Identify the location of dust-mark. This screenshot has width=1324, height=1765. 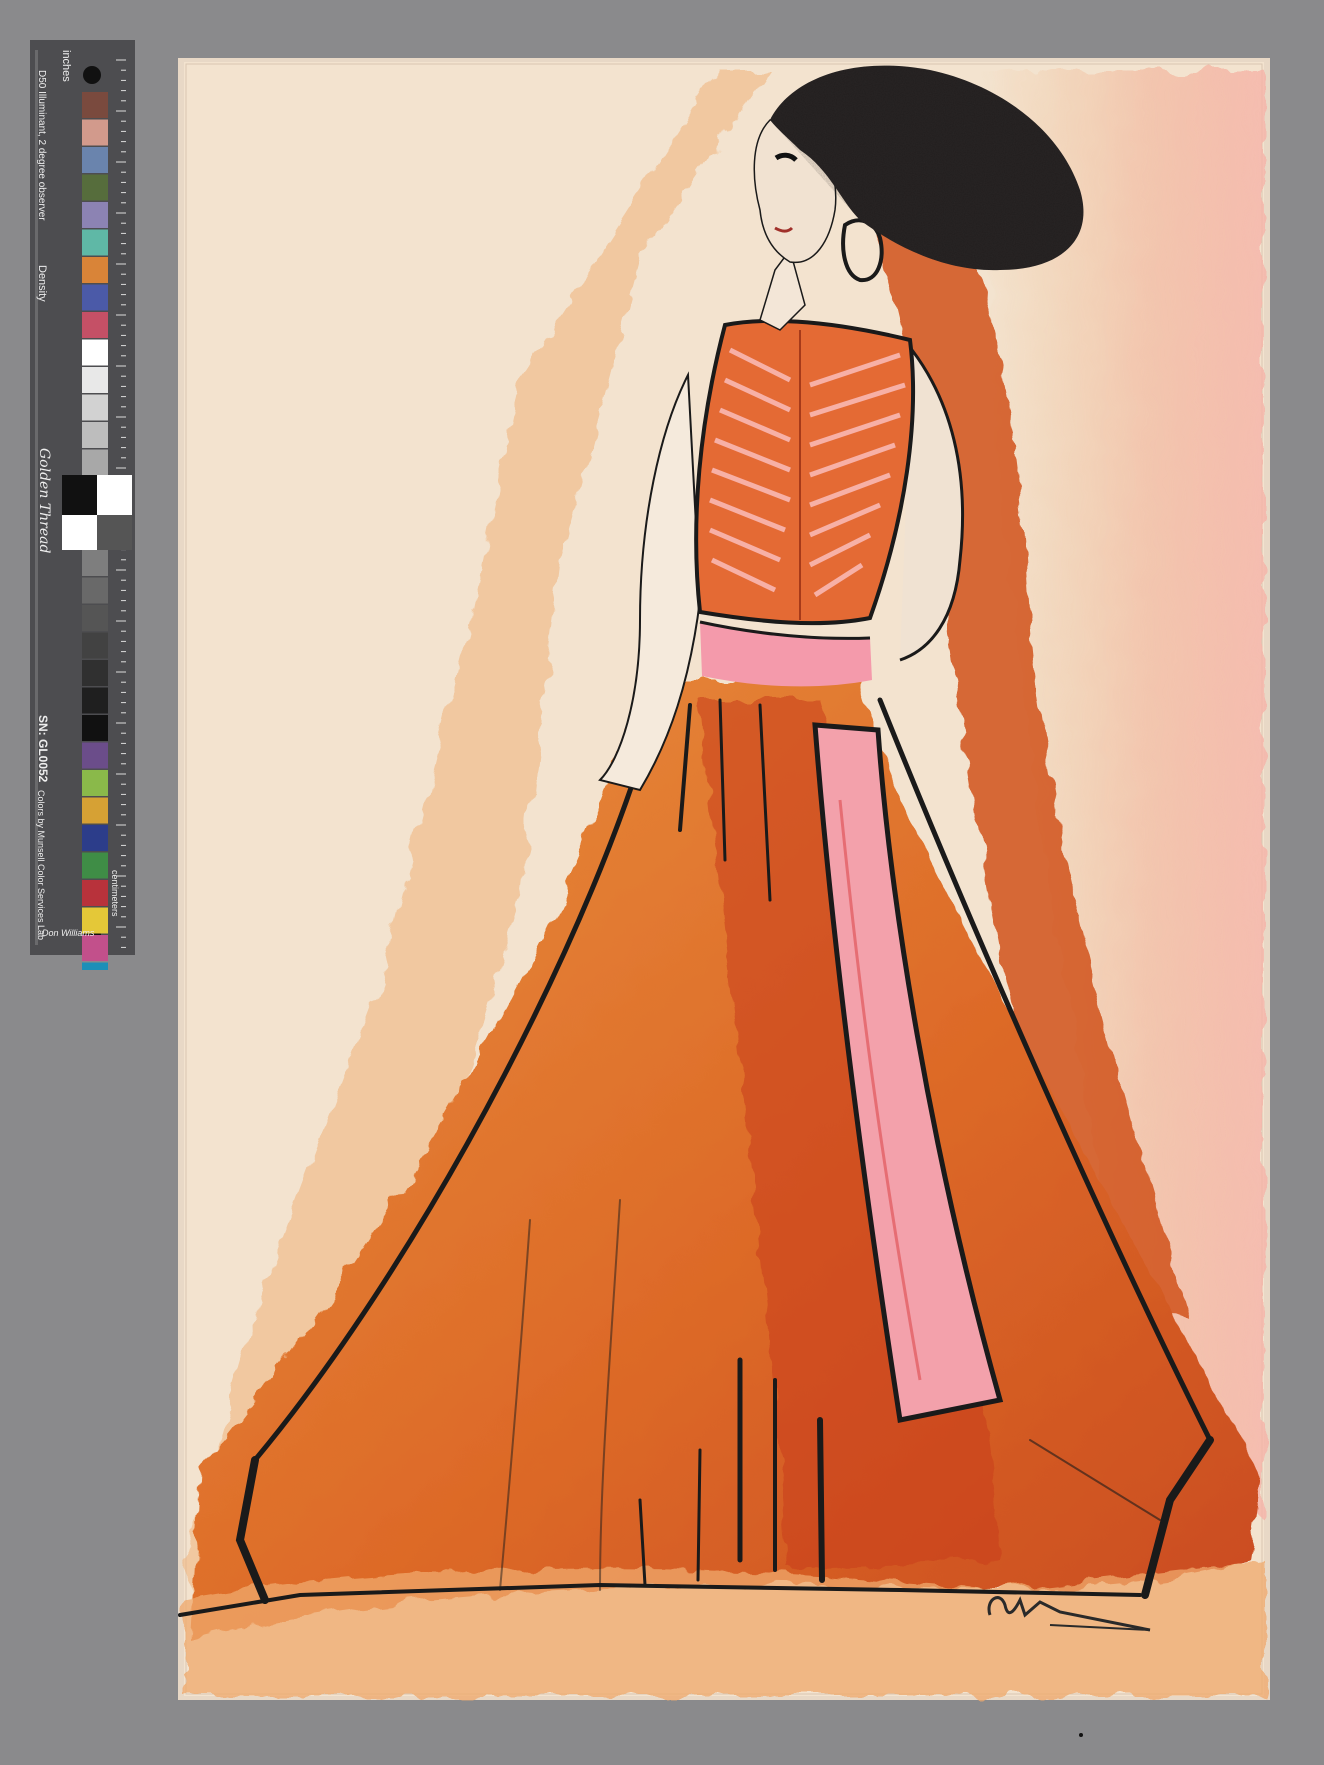
(1081, 1735).